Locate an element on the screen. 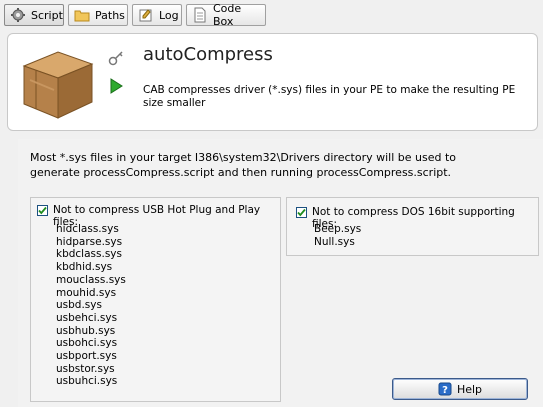  list-item: usbhub.sys is located at coordinates (86, 330).